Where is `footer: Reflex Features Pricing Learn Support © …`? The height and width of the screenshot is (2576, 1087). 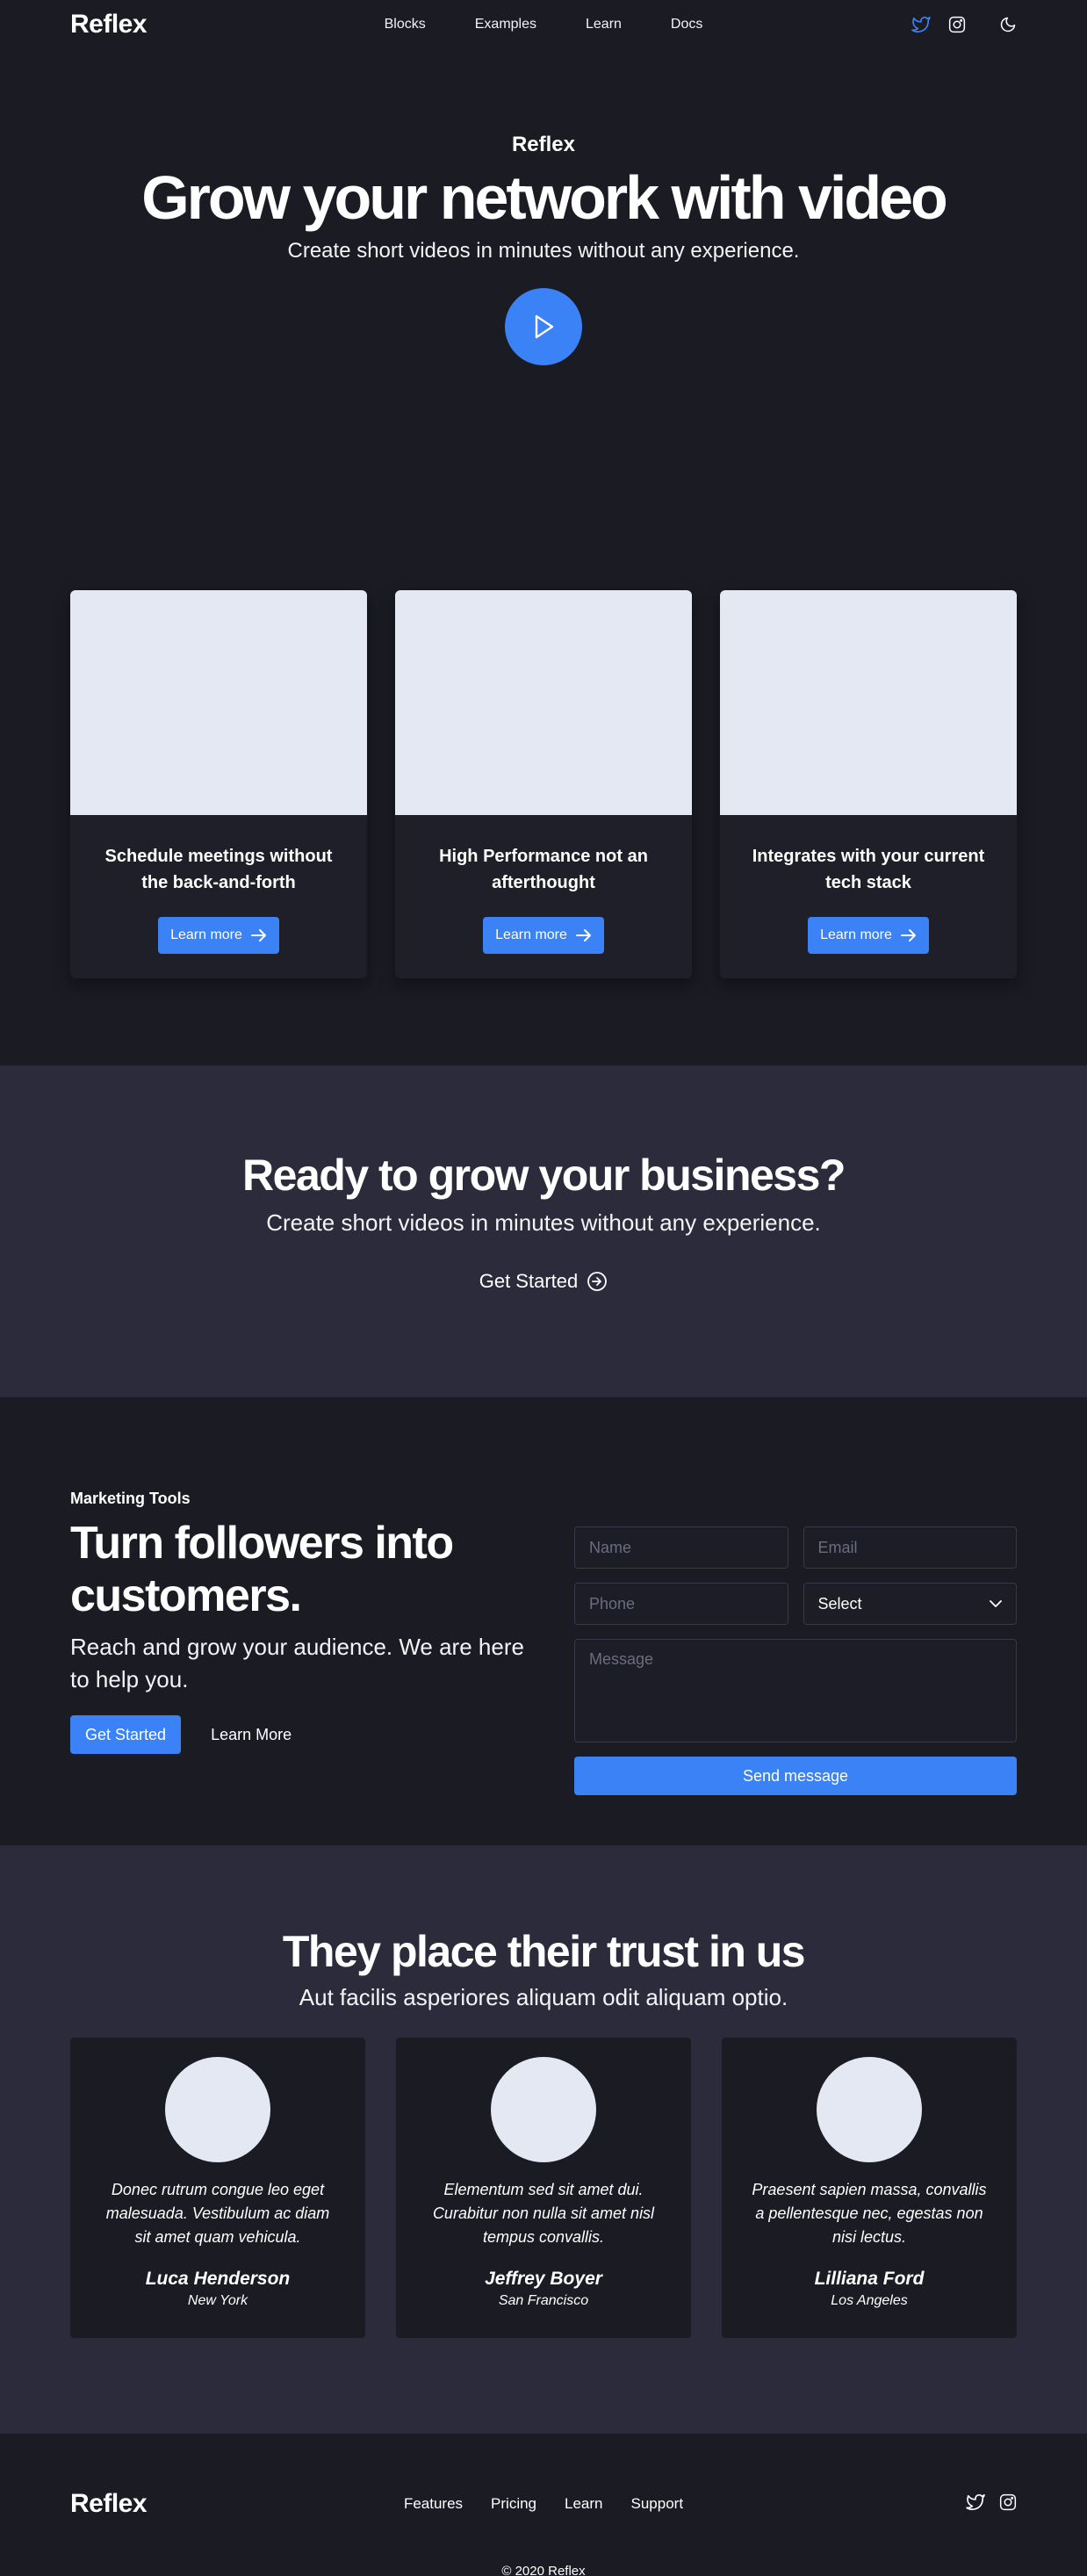 footer: Reflex Features Pricing Learn Support © … is located at coordinates (543, 2505).